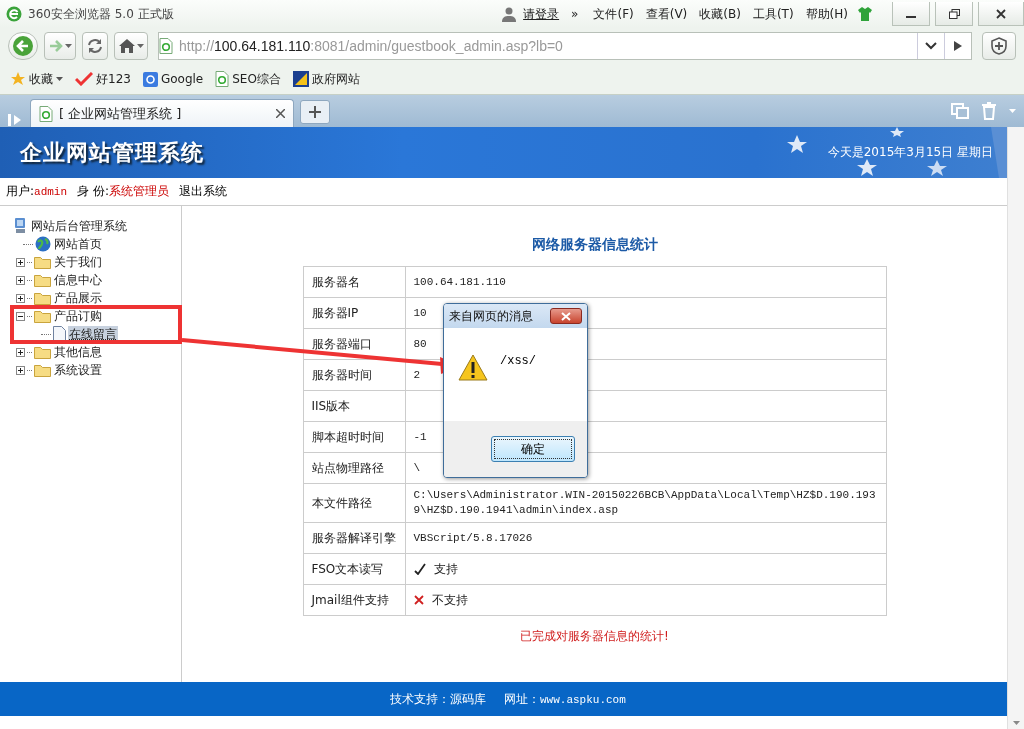  Describe the element at coordinates (84, 79) in the screenshot. I see `checkmark-icon` at that location.